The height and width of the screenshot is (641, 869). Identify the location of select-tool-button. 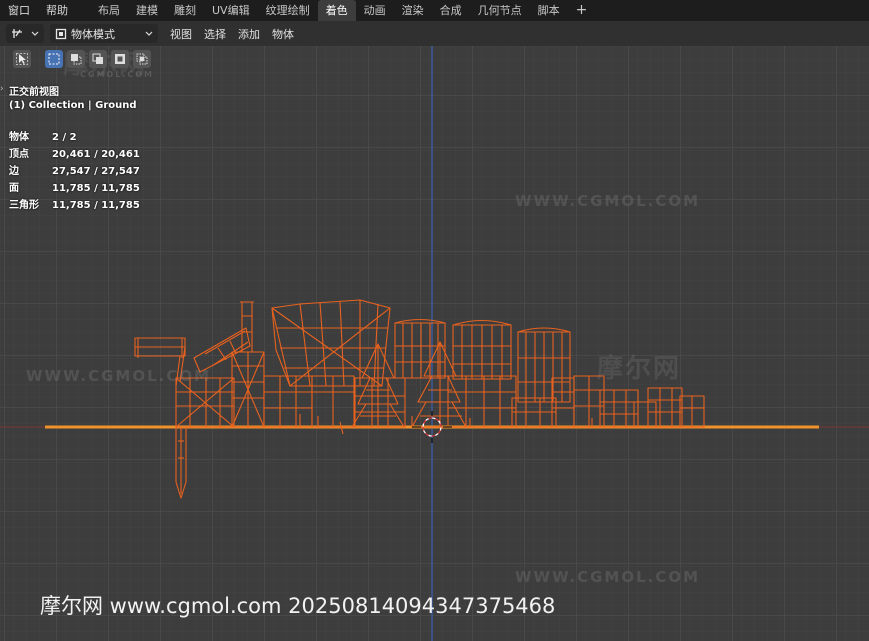
(22, 59).